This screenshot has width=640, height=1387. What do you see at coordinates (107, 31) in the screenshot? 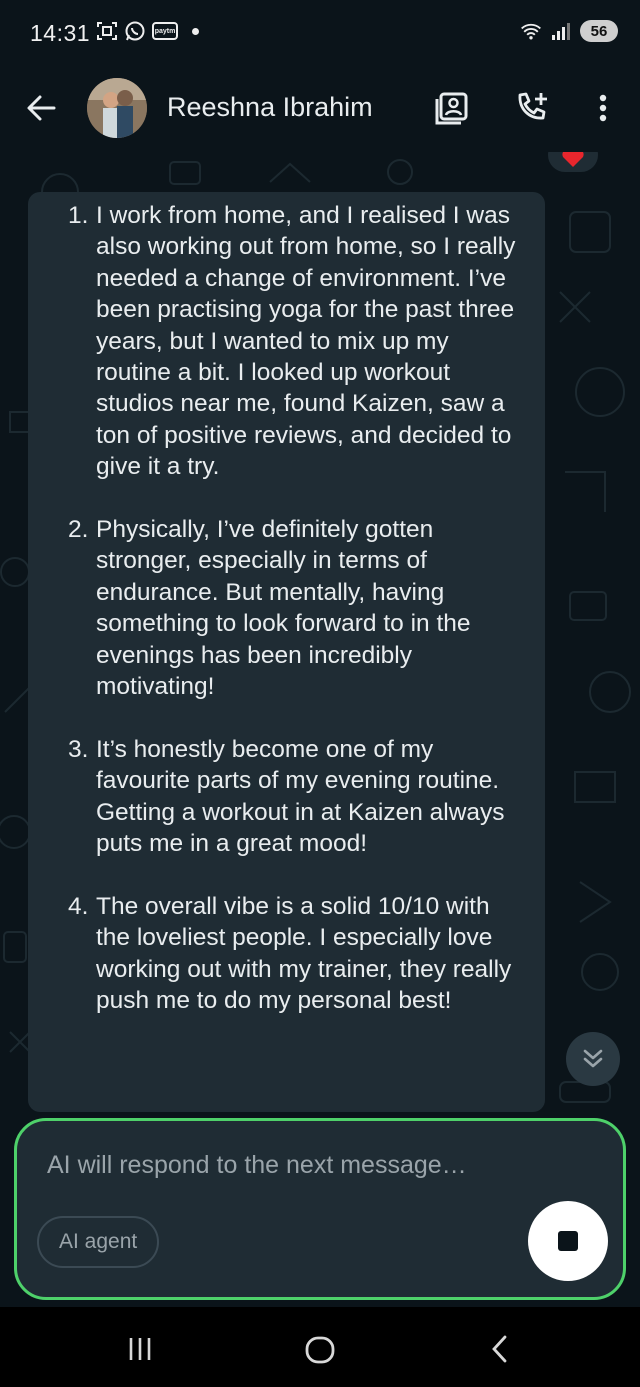
I see `screenshot-icon` at bounding box center [107, 31].